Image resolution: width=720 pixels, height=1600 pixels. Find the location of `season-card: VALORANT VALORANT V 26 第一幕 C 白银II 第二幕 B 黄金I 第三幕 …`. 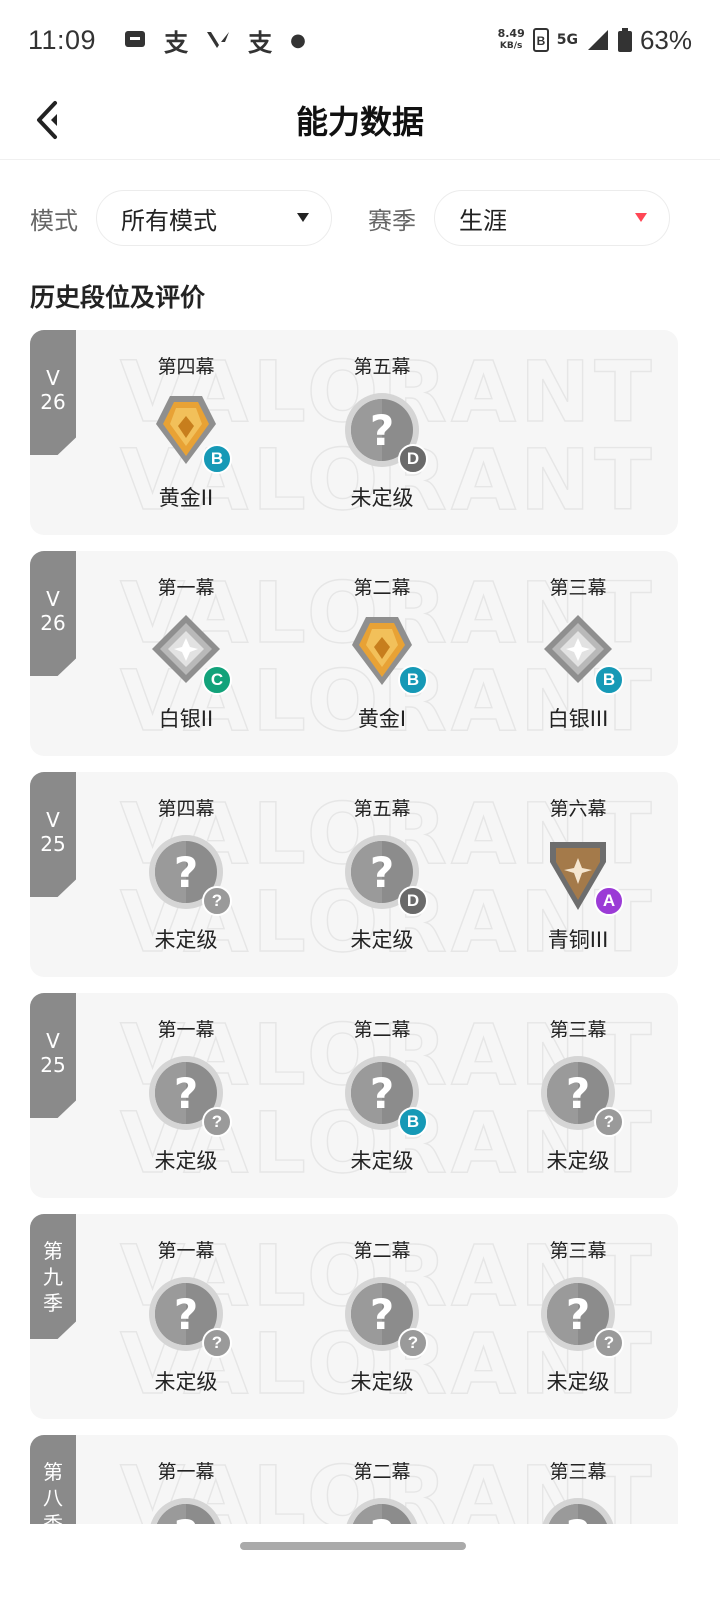

season-card: VALORANT VALORANT V 26 第一幕 C 白银II 第二幕 B 黄金I 第三幕 … is located at coordinates (354, 653).